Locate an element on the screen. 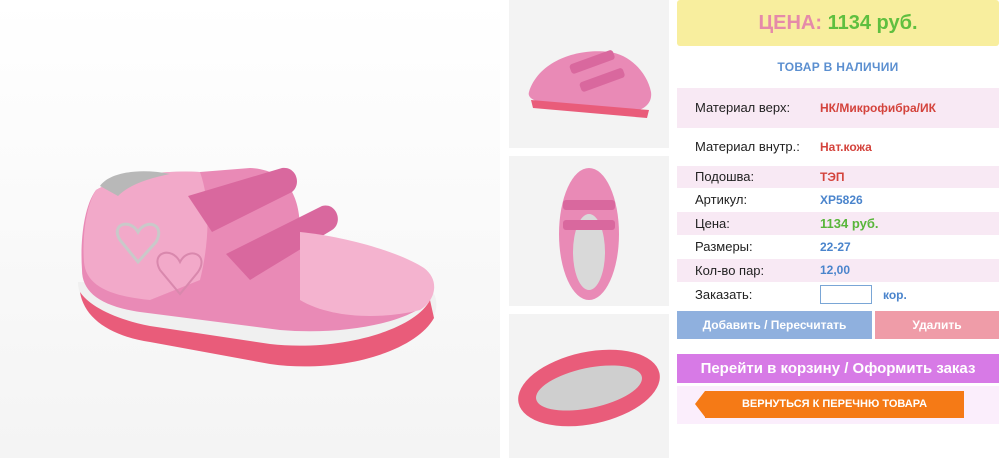 The width and height of the screenshot is (1001, 463). spec-value: Нат.кожа is located at coordinates (846, 147).